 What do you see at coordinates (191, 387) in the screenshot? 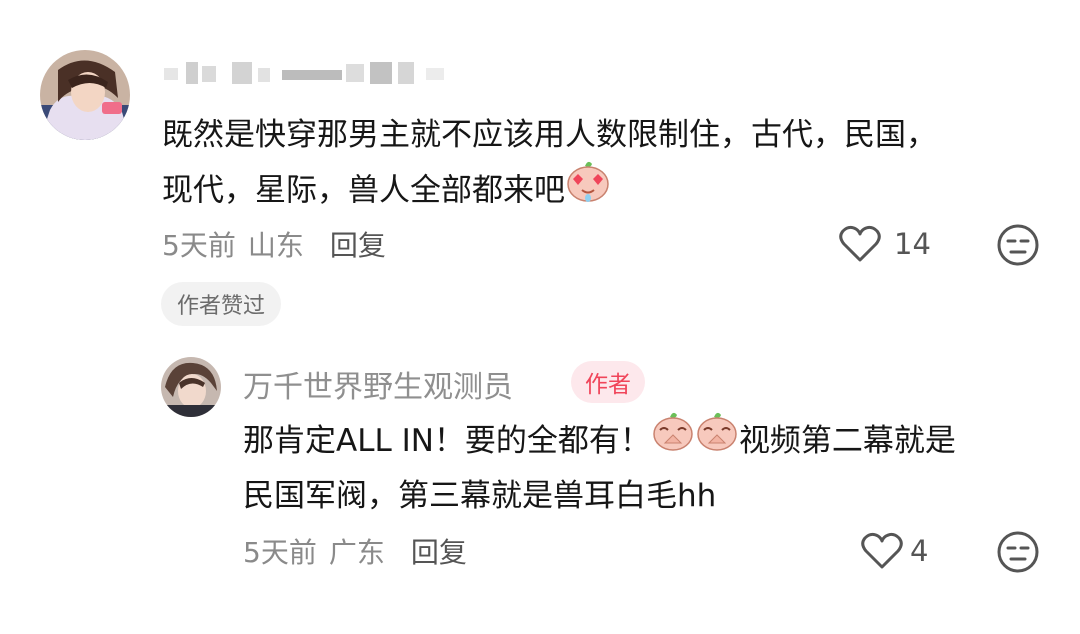
I see `author-avatar` at bounding box center [191, 387].